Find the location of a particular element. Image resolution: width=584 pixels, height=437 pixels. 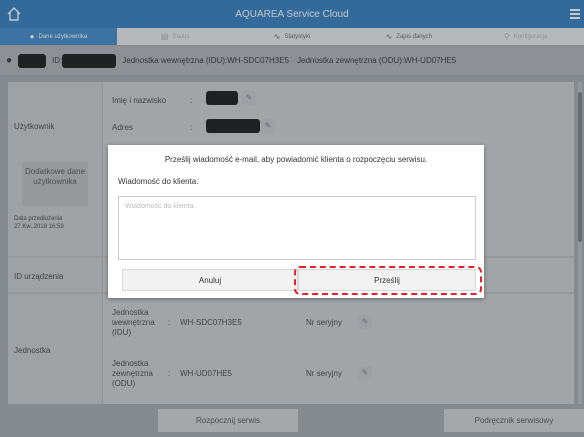

send-button-highlight is located at coordinates (388, 280).